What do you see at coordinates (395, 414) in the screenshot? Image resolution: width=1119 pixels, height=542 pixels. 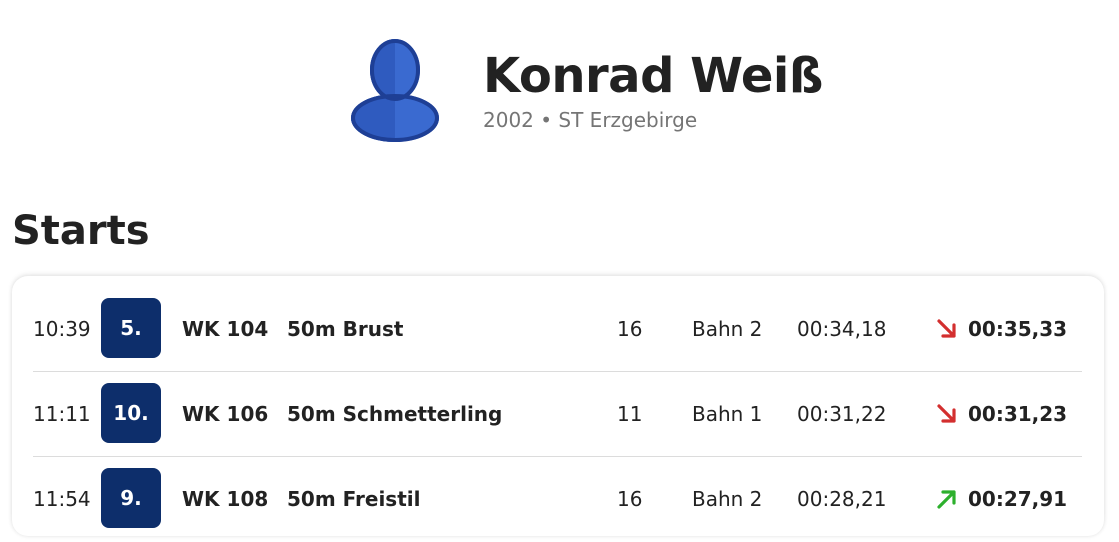 I see `discipline: 50m Schmetterling` at bounding box center [395, 414].